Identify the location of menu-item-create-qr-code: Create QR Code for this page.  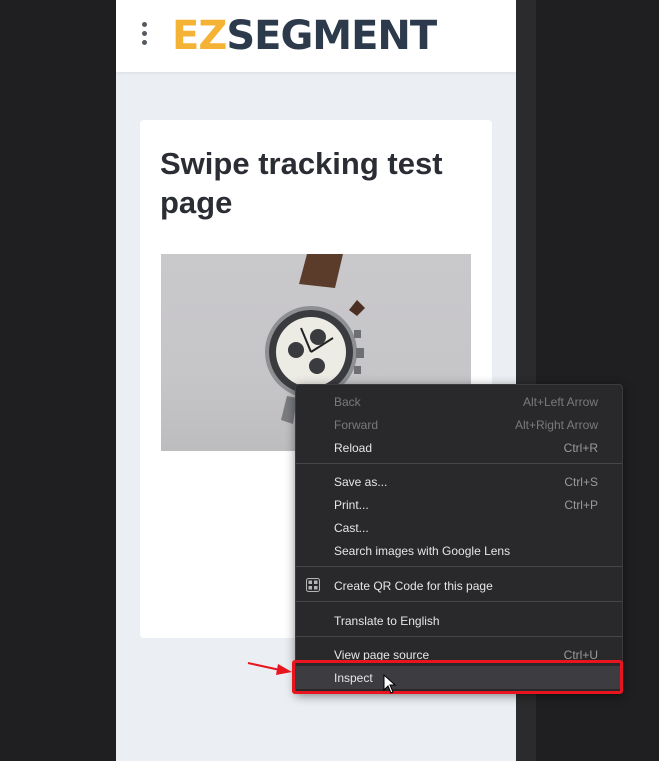
(459, 585).